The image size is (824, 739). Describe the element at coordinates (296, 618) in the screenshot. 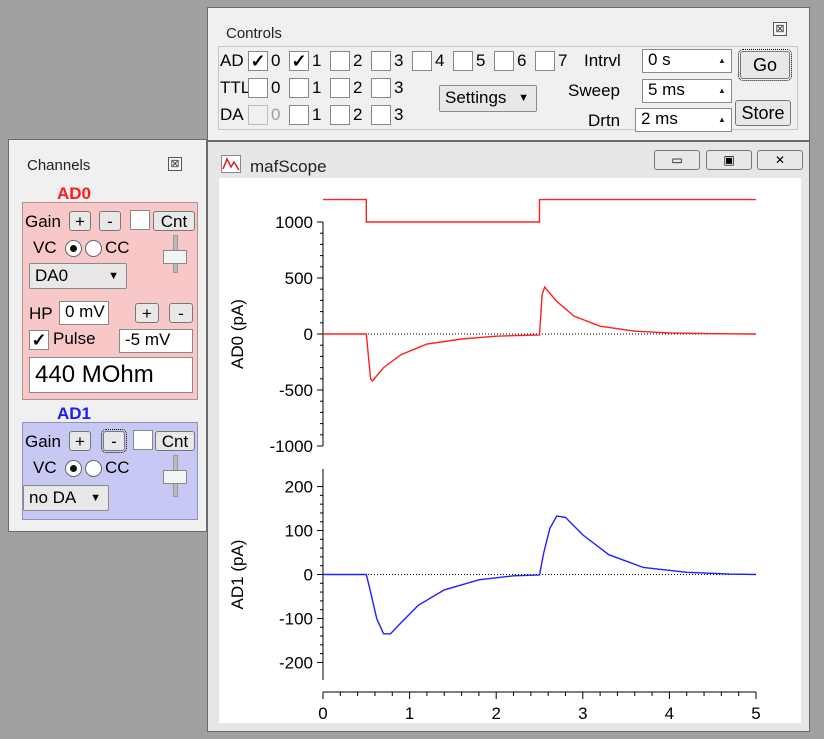

I see `ad1-ytick-label: -100` at that location.